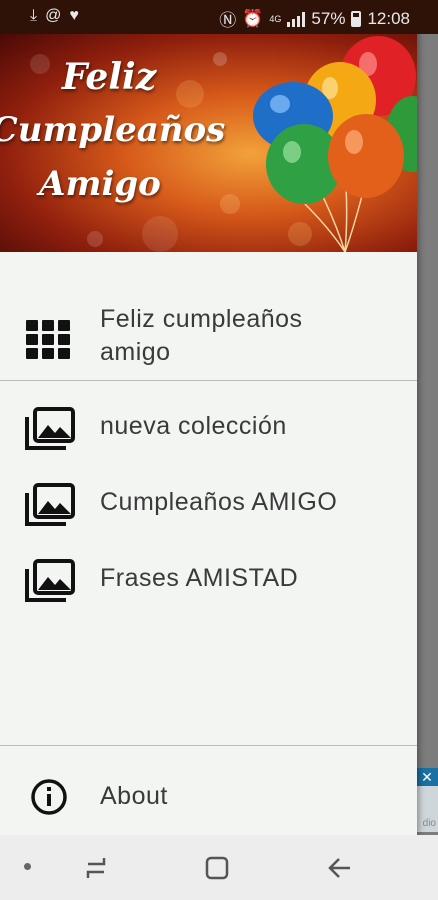  I want to click on footer-divider, so click(208, 745).